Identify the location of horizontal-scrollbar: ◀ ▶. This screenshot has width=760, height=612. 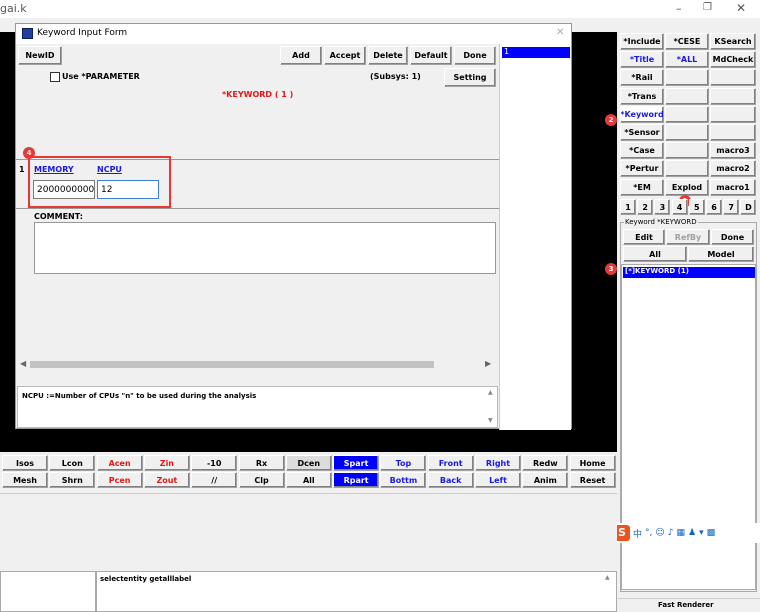
(257, 364).